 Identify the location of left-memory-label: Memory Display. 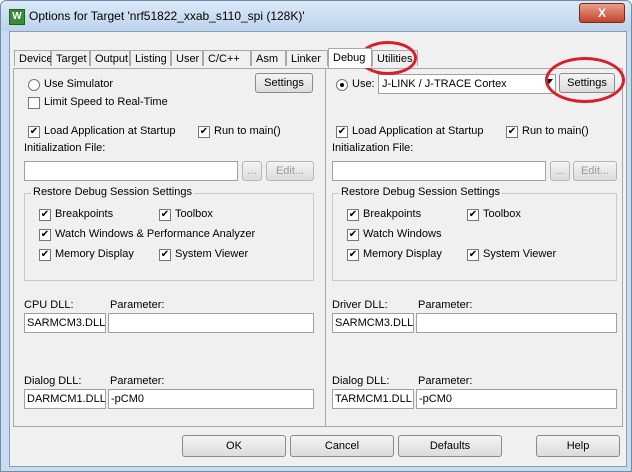
(94, 254).